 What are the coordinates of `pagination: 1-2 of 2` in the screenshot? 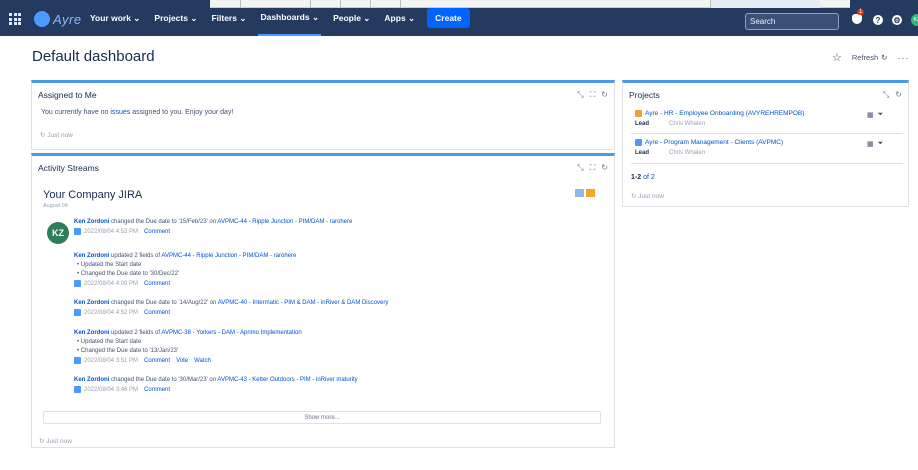 It's located at (643, 177).